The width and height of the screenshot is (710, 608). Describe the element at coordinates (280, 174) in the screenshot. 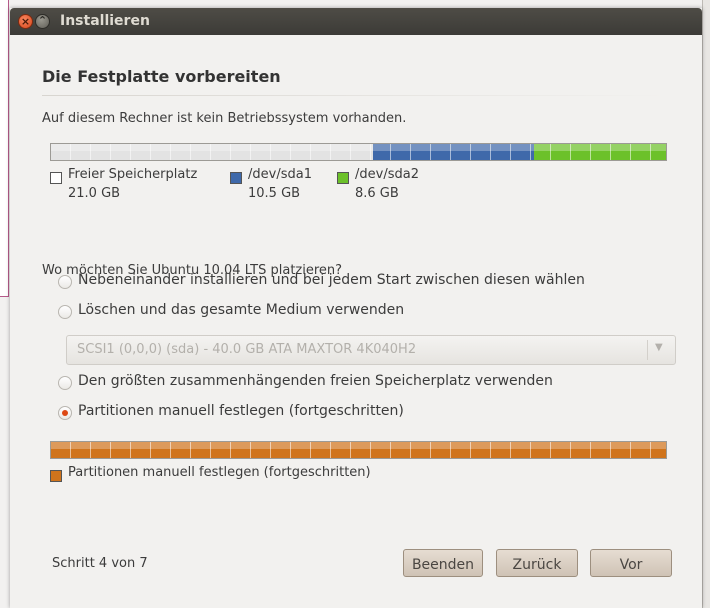

I see `legend-label-sda1: /dev/sda1` at that location.